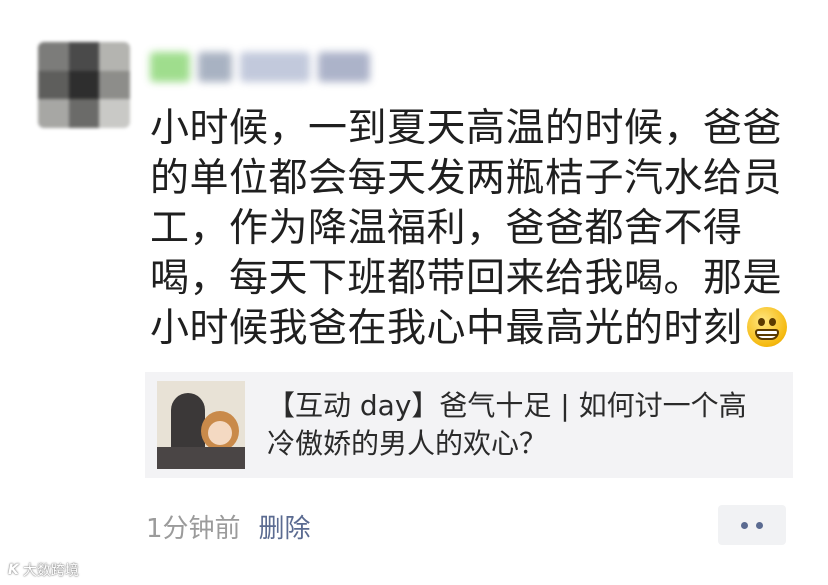  I want to click on article-thumbnail, so click(201, 425).